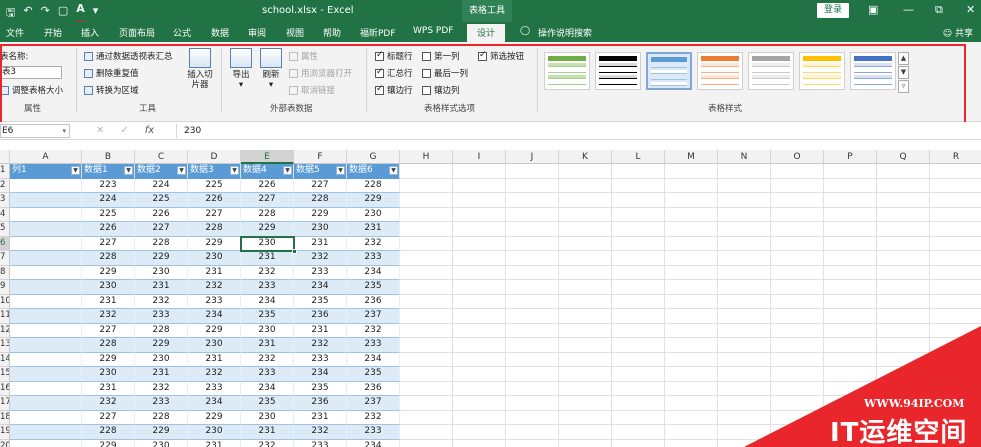 The image size is (981, 447). Describe the element at coordinates (5, 157) in the screenshot. I see `select-all-corner` at that location.